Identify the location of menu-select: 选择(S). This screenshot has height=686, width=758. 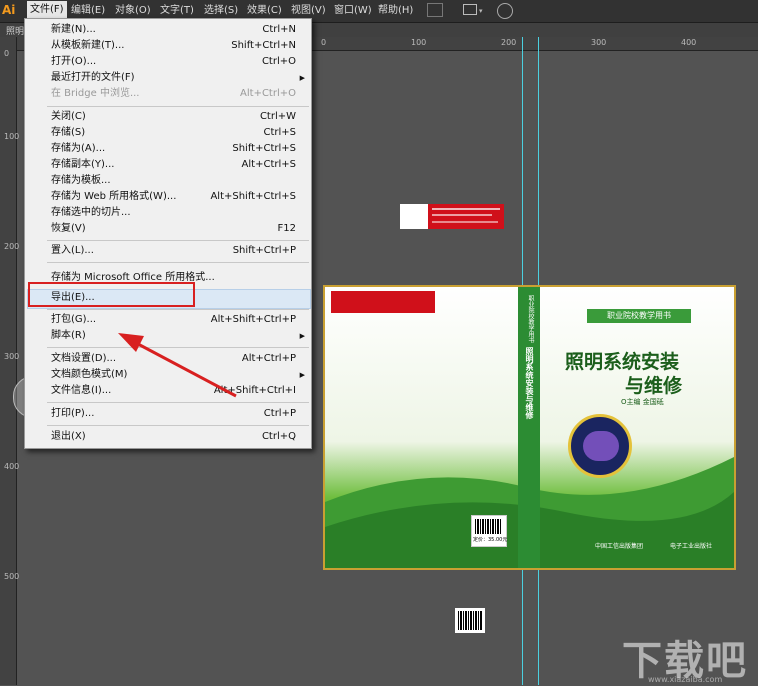
(221, 10).